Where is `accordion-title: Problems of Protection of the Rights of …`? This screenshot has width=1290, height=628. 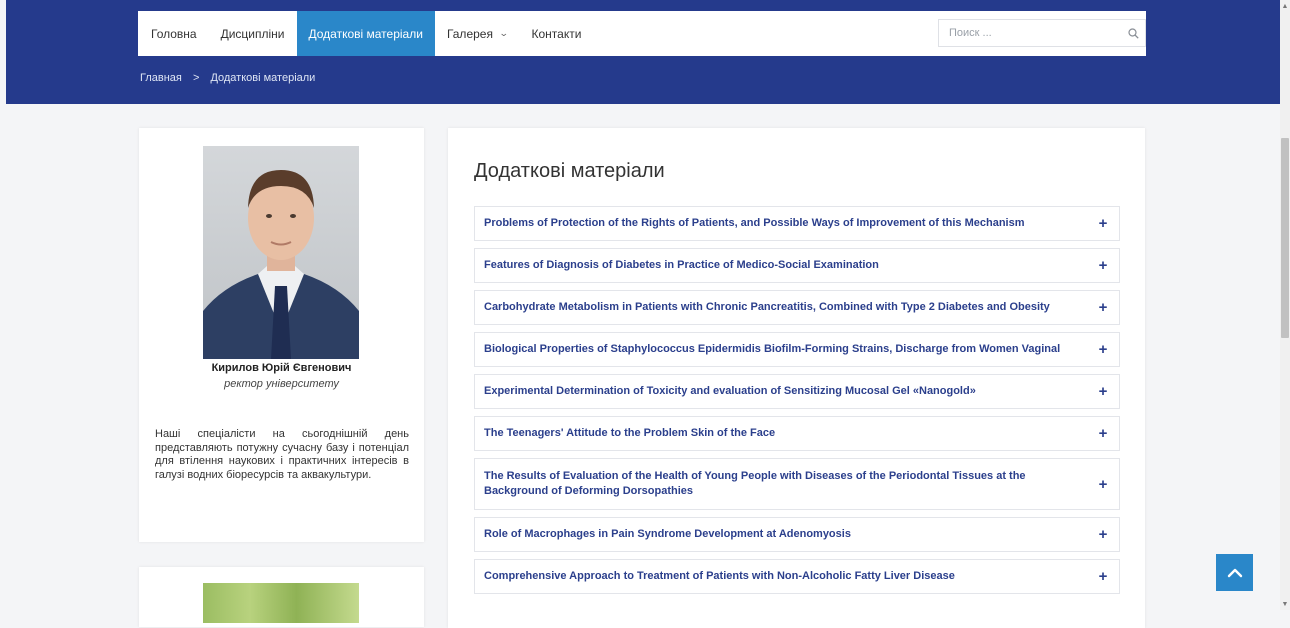
accordion-title: Problems of Protection of the Rights of … is located at coordinates (754, 223).